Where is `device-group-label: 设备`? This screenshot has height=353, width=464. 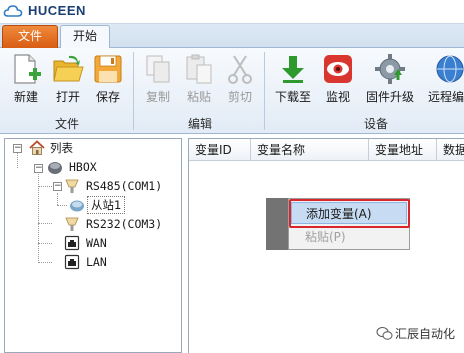 device-group-label: 设备 is located at coordinates (375, 124).